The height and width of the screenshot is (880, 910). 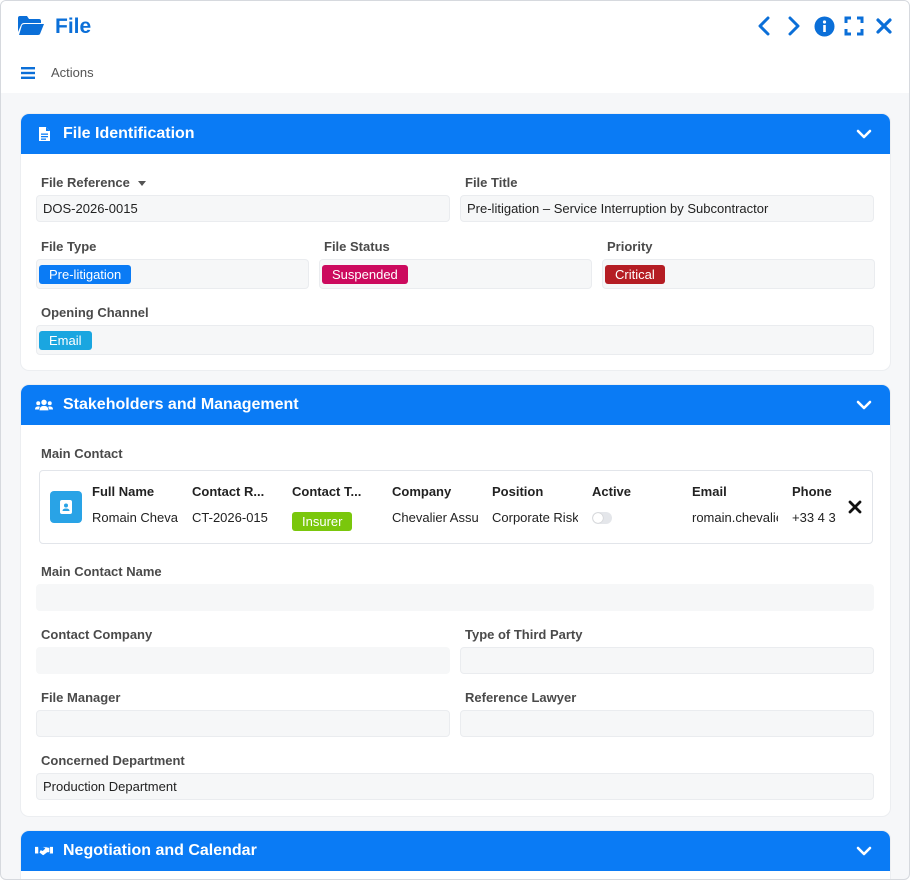 What do you see at coordinates (667, 660) in the screenshot?
I see `third-party-type-field` at bounding box center [667, 660].